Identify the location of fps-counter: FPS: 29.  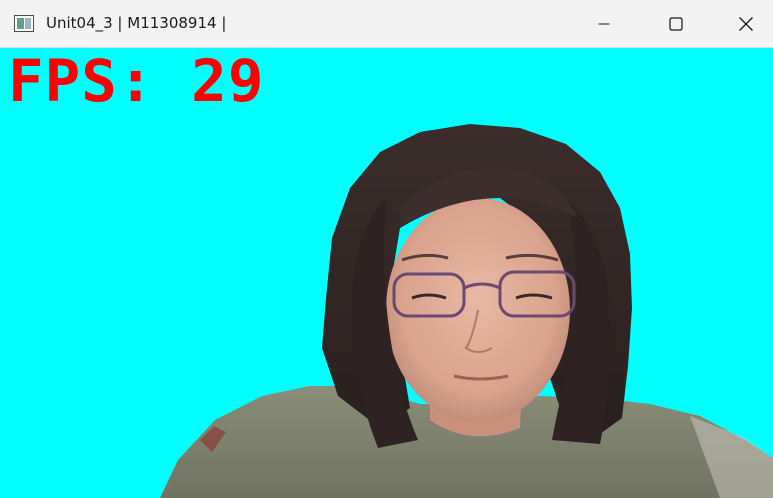
(136, 81).